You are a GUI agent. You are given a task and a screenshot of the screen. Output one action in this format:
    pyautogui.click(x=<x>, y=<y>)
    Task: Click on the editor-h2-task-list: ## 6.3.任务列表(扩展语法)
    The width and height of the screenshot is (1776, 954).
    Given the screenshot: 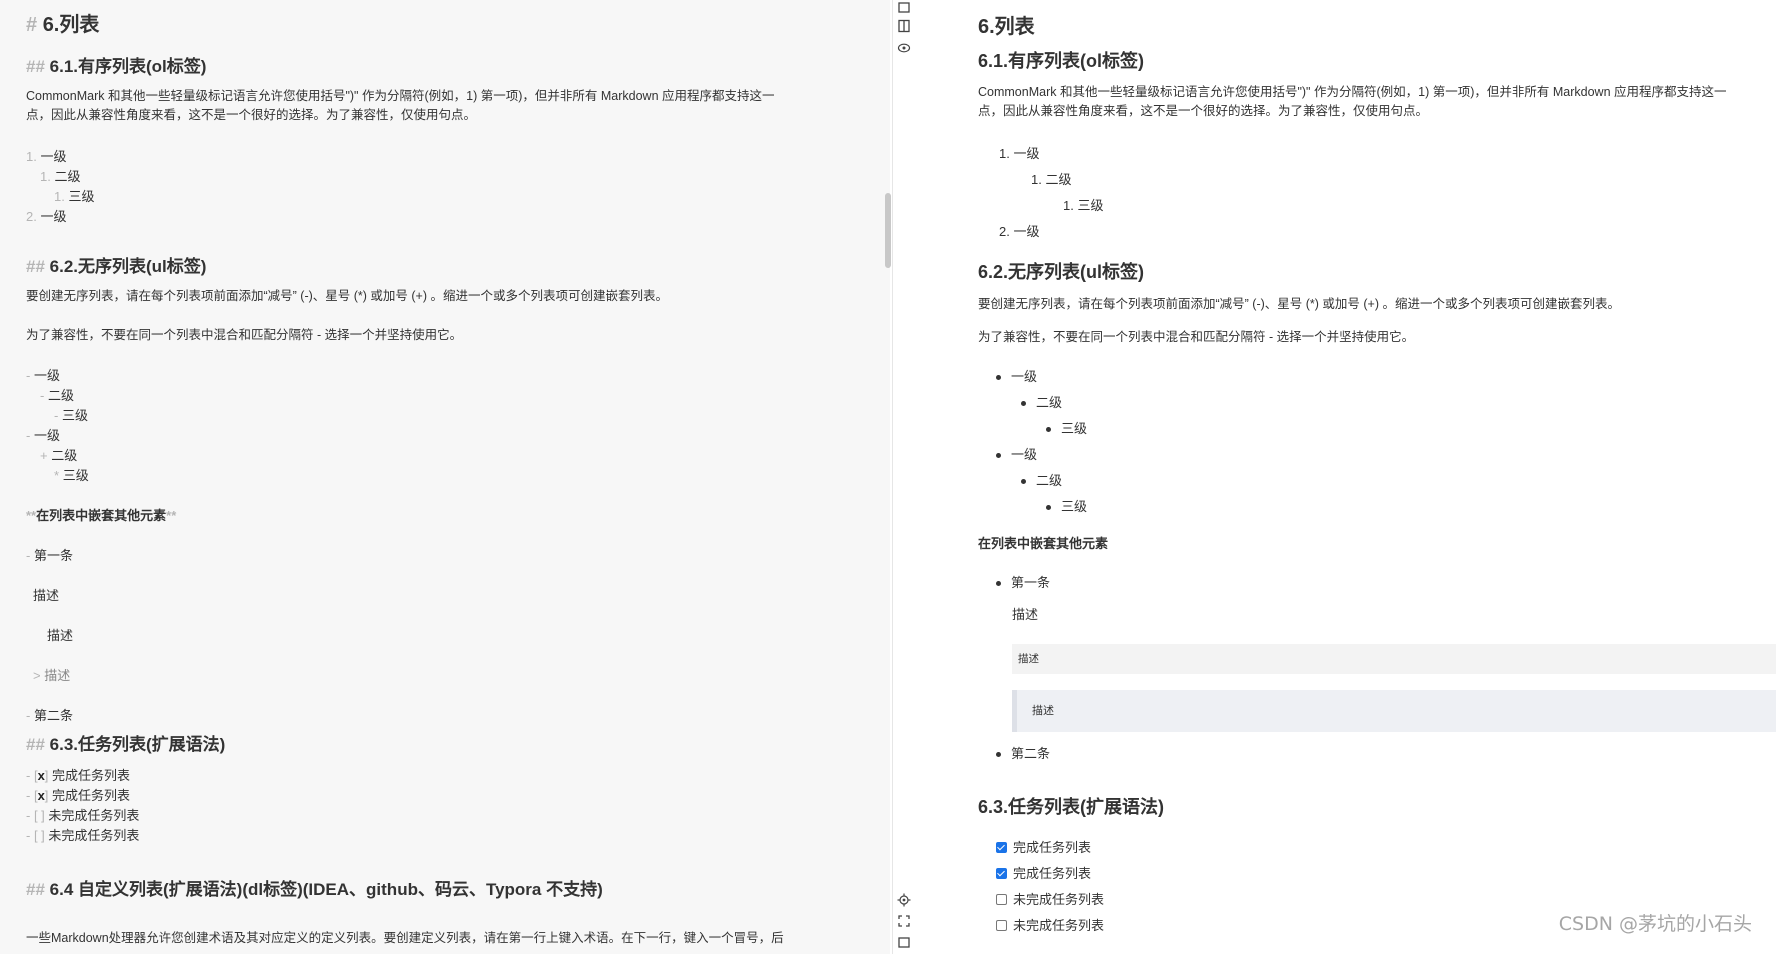 What is the action you would take?
    pyautogui.click(x=125, y=742)
    